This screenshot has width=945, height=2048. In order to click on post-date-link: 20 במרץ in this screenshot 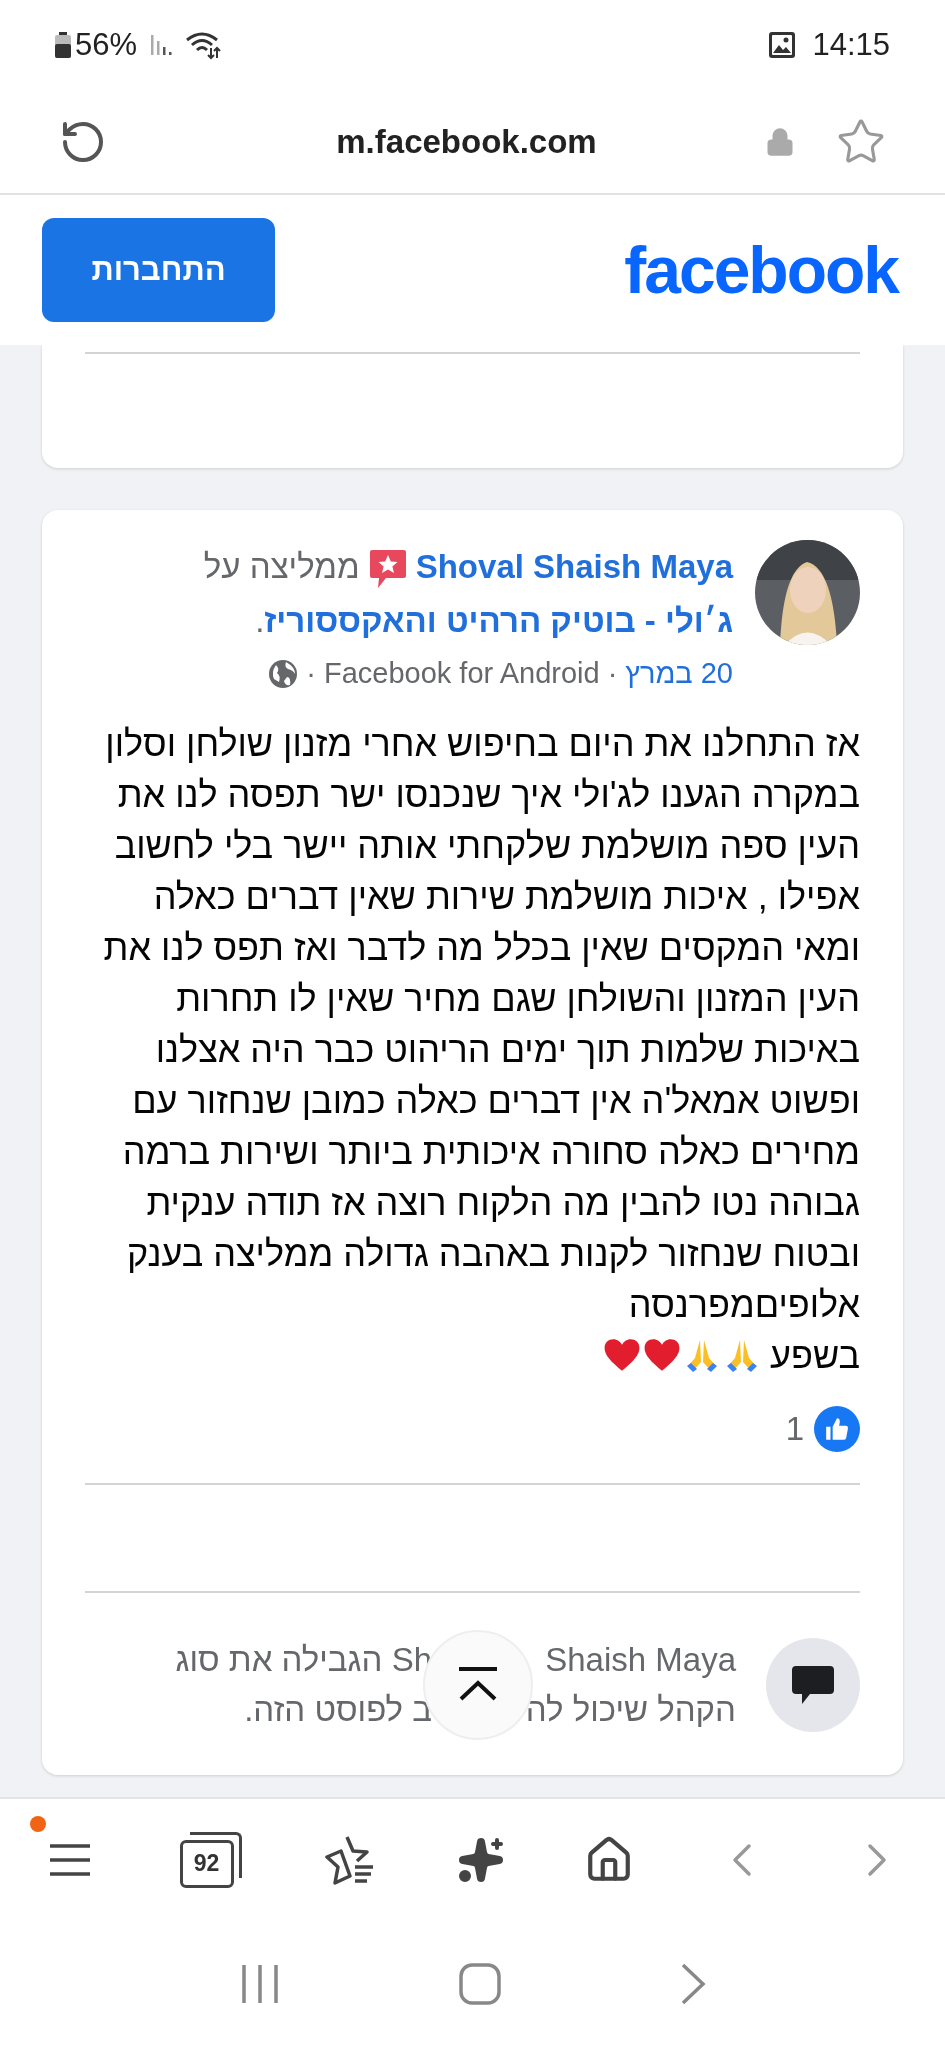, I will do `click(679, 674)`.